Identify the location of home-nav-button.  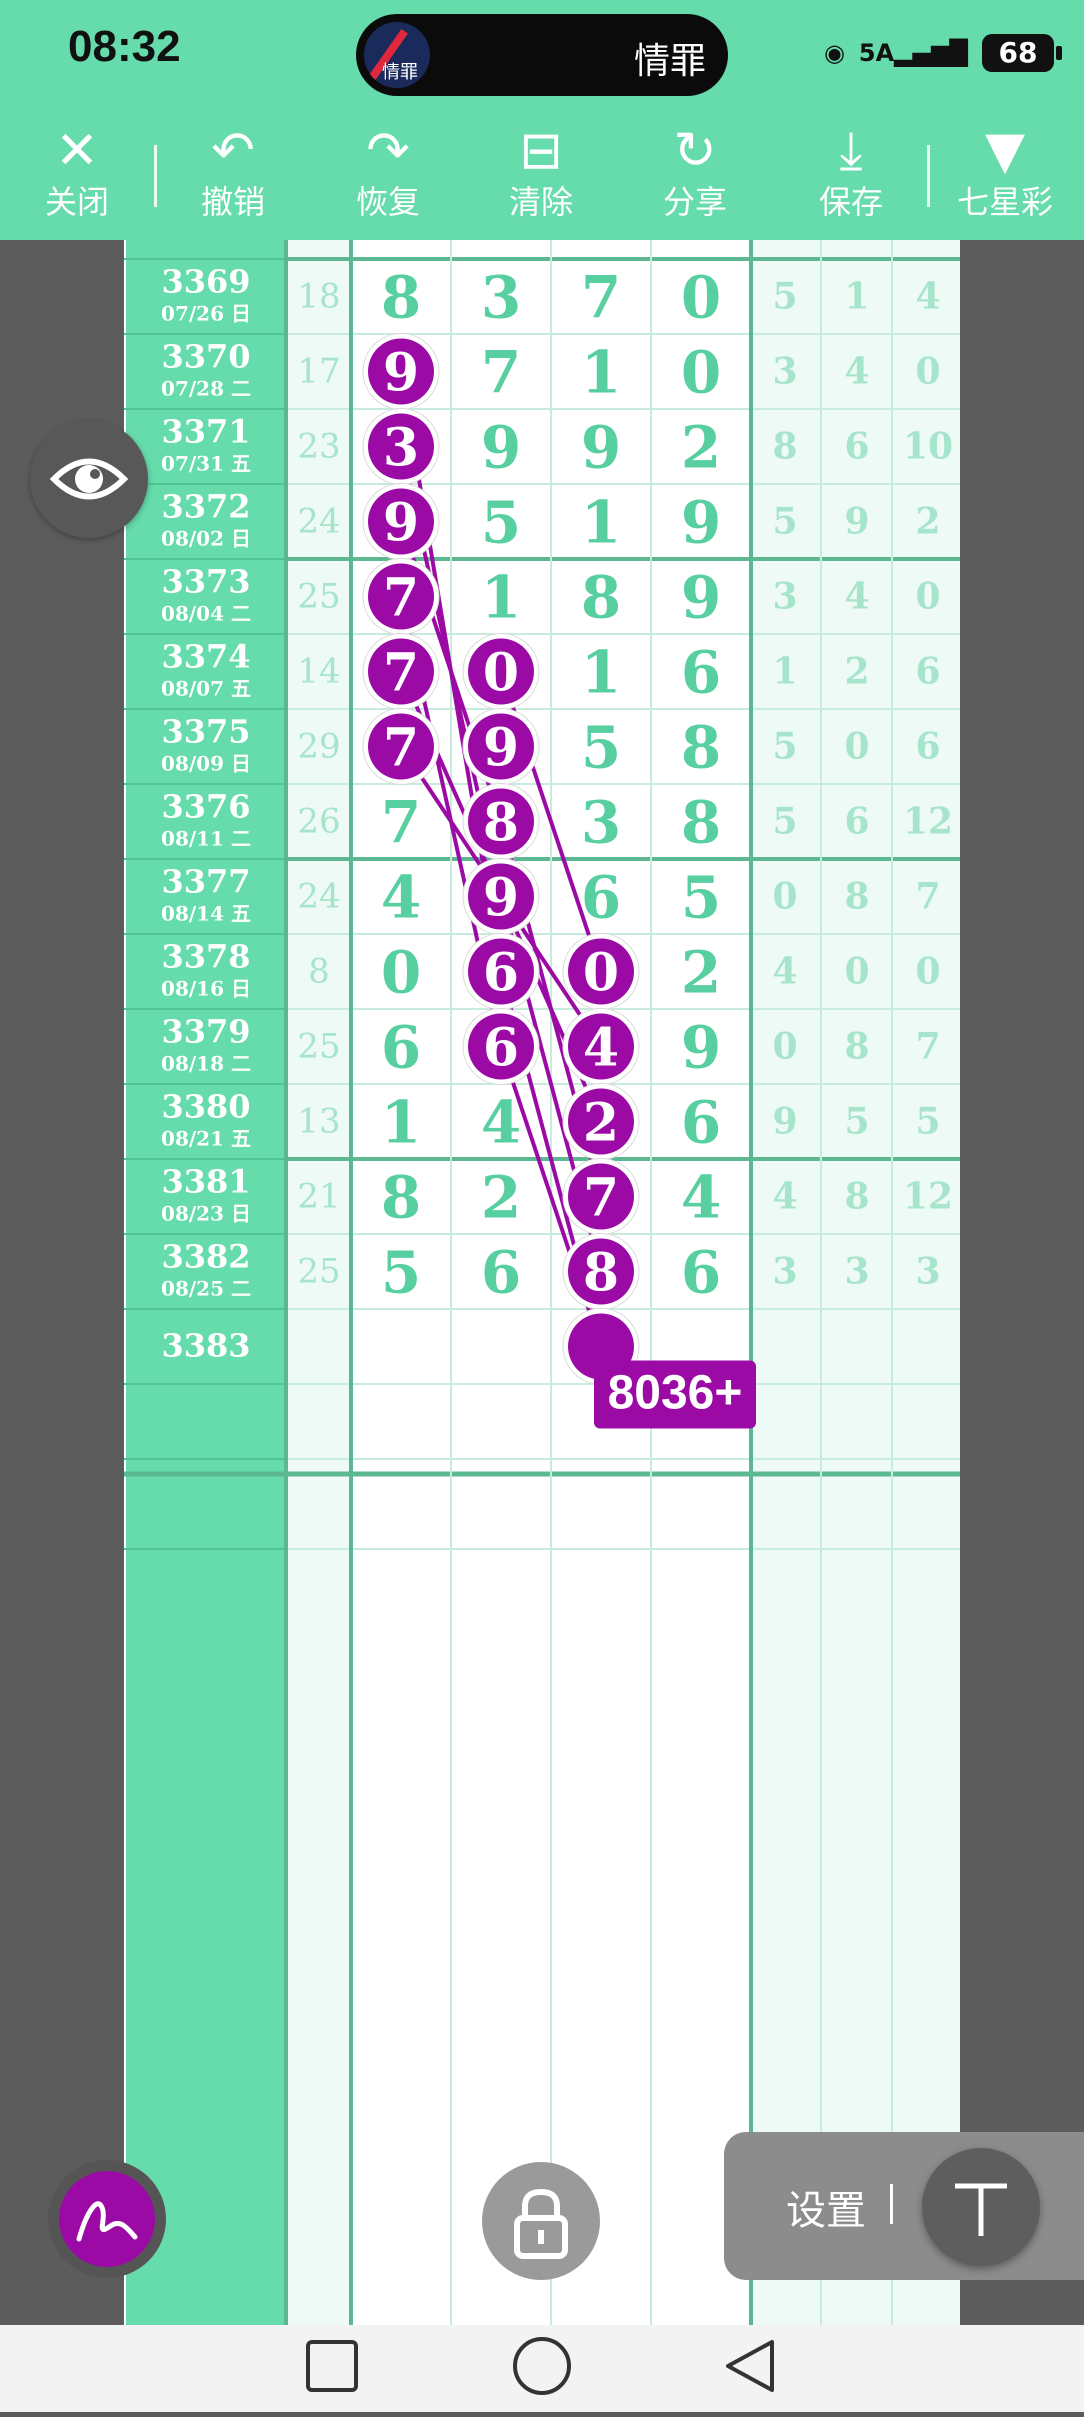
(542, 2366).